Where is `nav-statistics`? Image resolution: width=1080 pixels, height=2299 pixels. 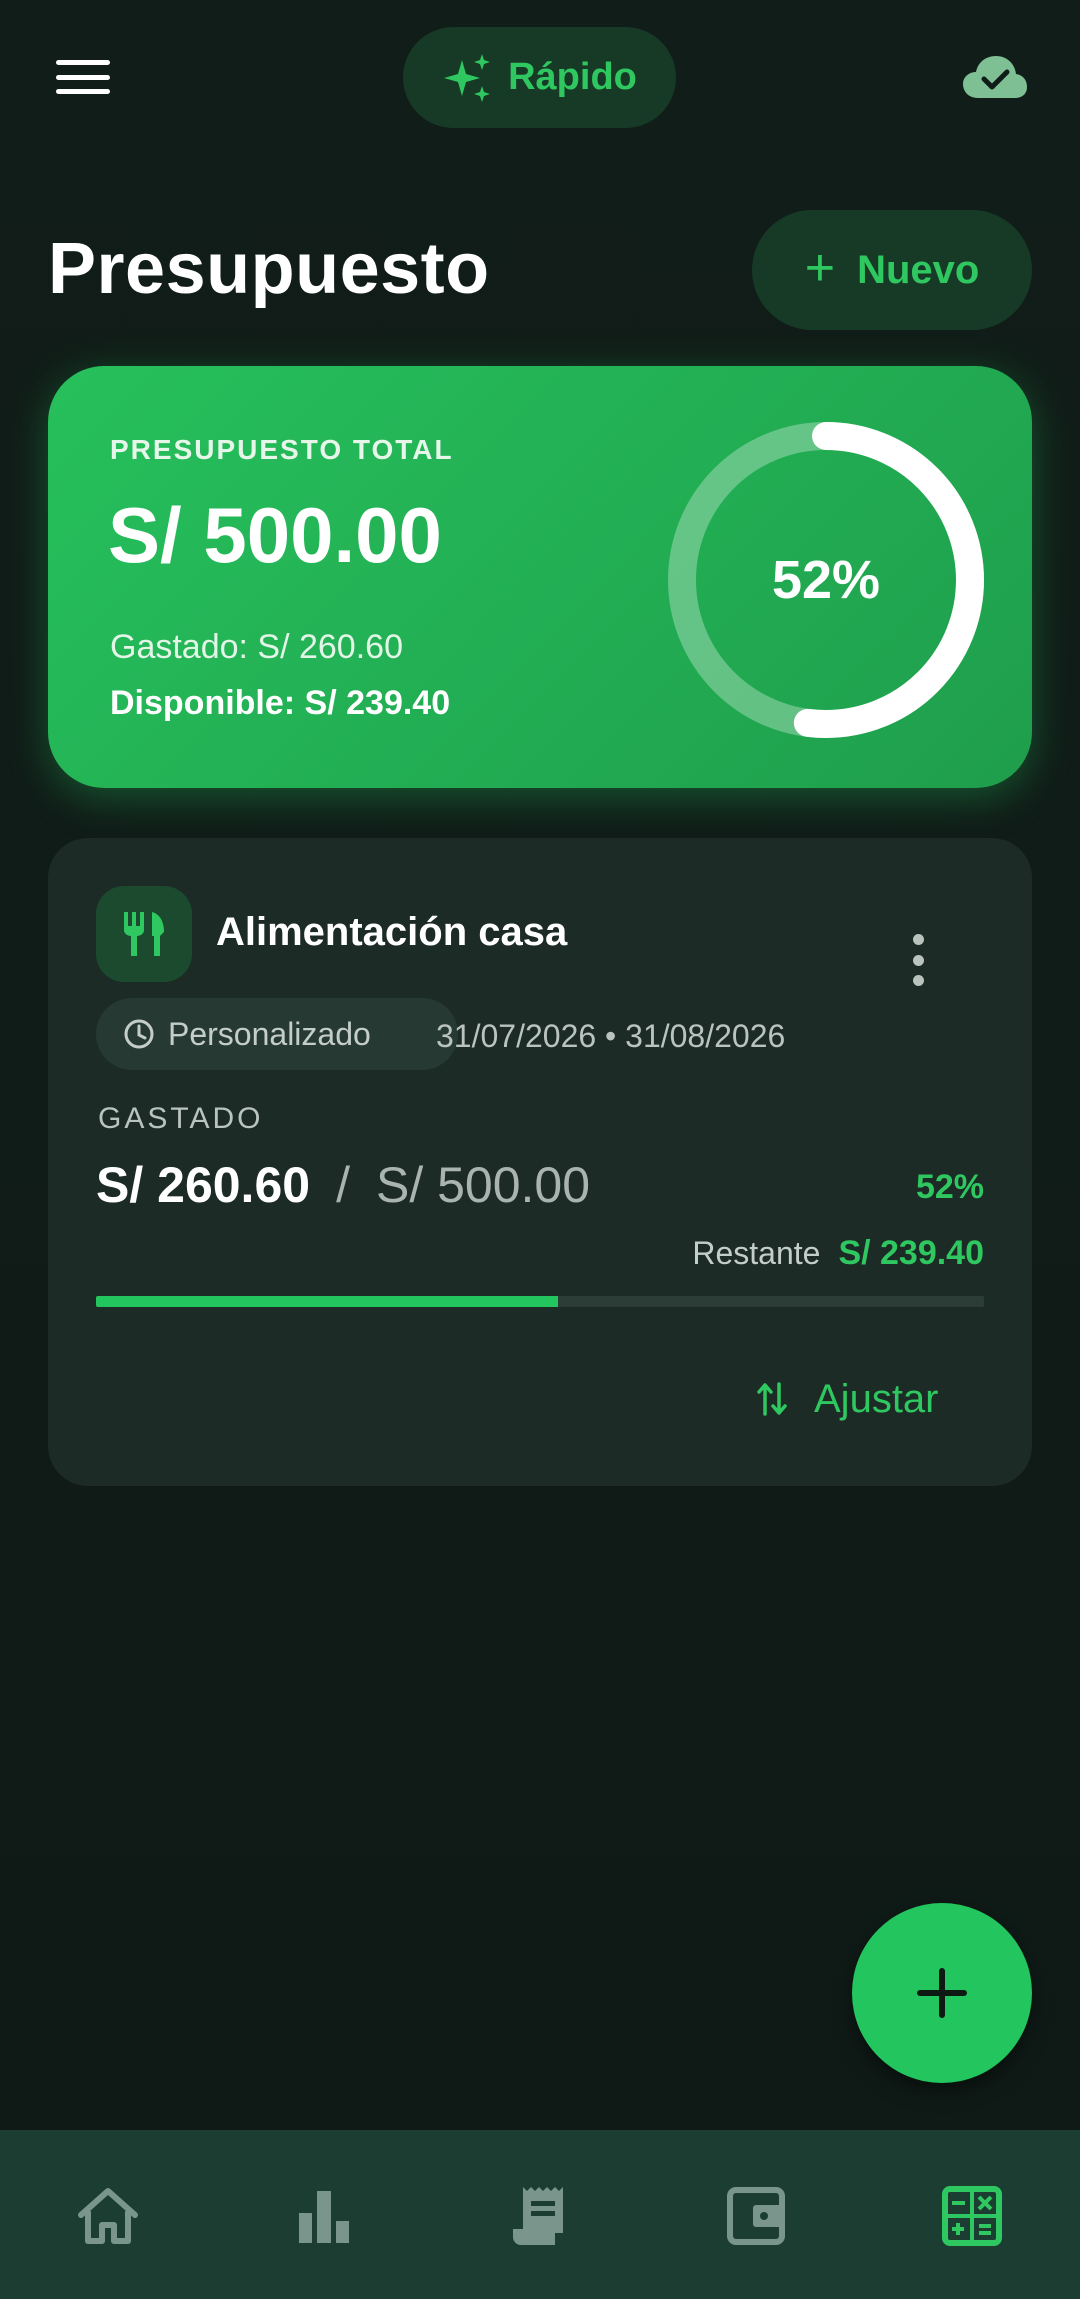 nav-statistics is located at coordinates (324, 2216).